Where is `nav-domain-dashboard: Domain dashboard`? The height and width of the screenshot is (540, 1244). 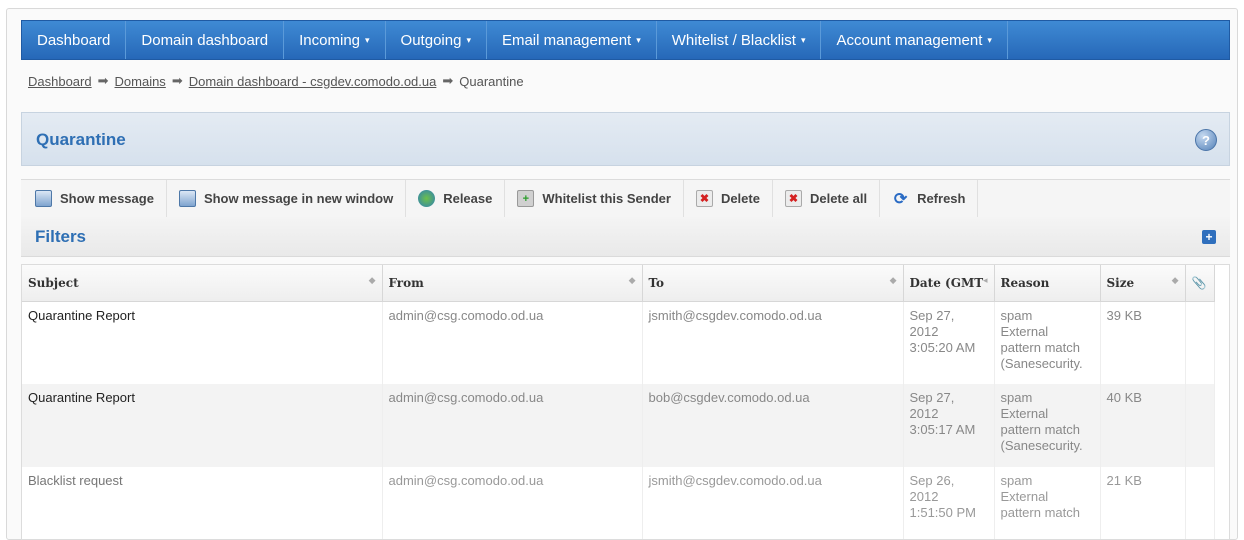 nav-domain-dashboard: Domain dashboard is located at coordinates (205, 40).